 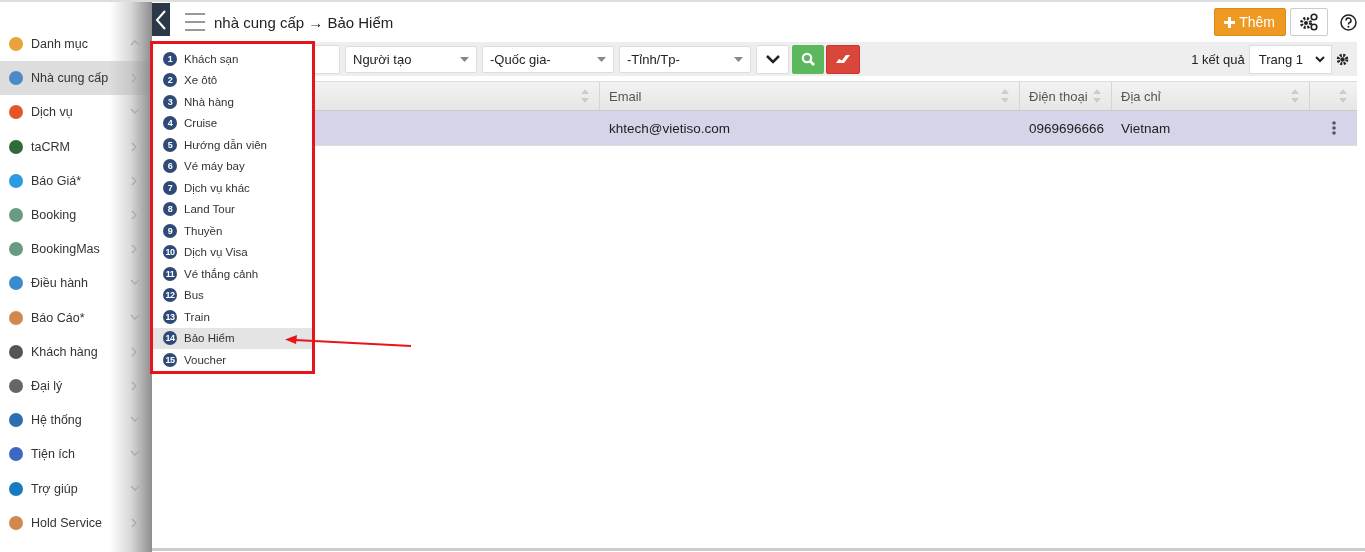 I want to click on chevron-icon, so click(x=772, y=59).